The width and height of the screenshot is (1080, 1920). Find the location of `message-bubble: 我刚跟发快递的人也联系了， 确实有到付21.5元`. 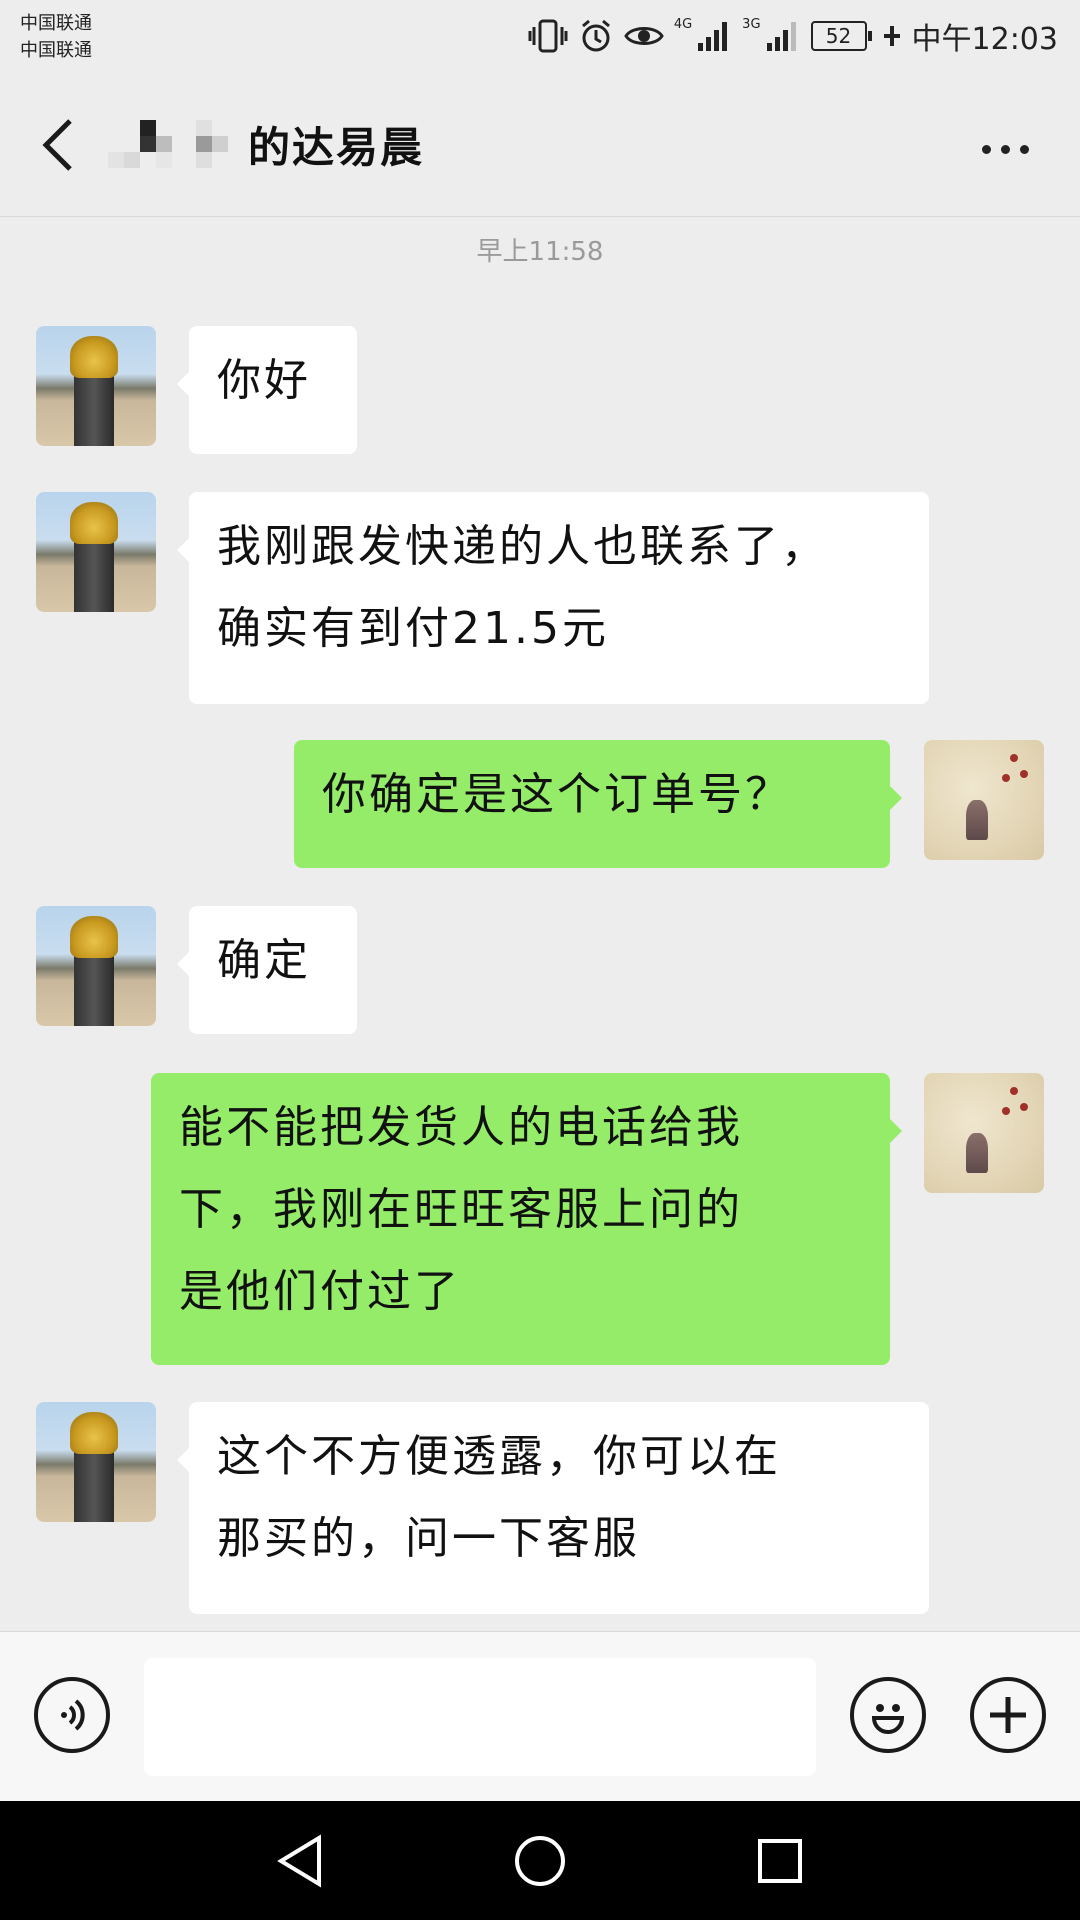

message-bubble: 我刚跟发快递的人也联系了， 确实有到付21.5元 is located at coordinates (553, 598).